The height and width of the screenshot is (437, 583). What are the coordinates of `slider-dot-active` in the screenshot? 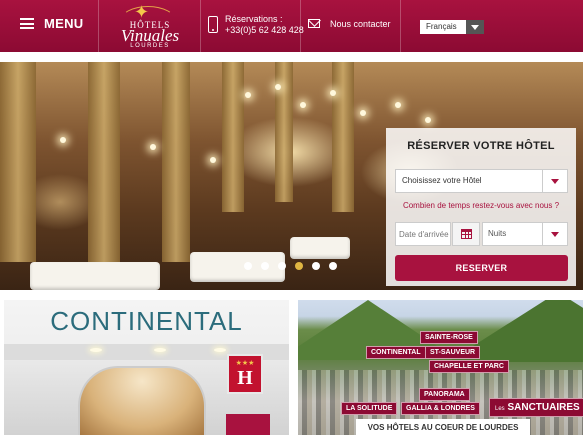 It's located at (299, 266).